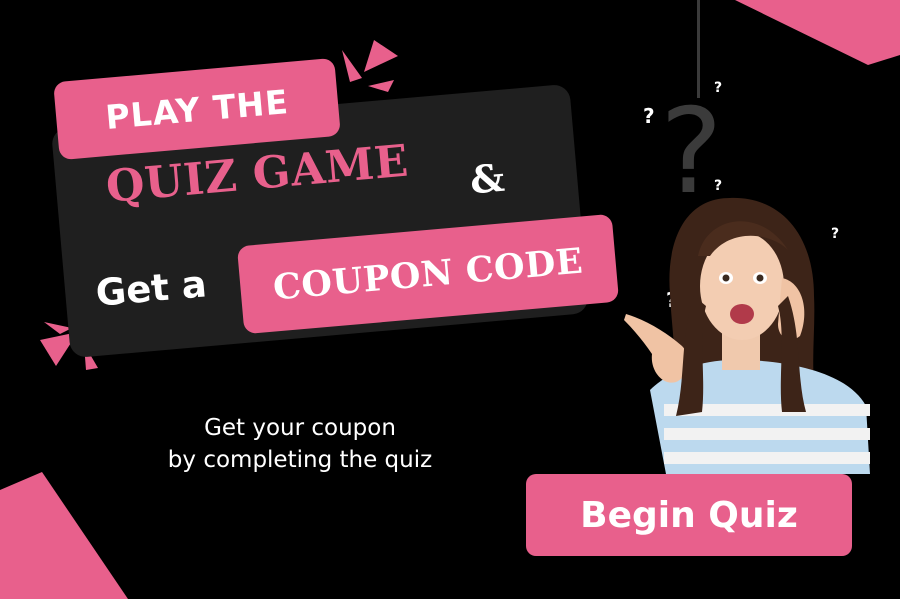 The width and height of the screenshot is (900, 599). I want to click on subtitle-line-2: by completing the quiz, so click(300, 460).